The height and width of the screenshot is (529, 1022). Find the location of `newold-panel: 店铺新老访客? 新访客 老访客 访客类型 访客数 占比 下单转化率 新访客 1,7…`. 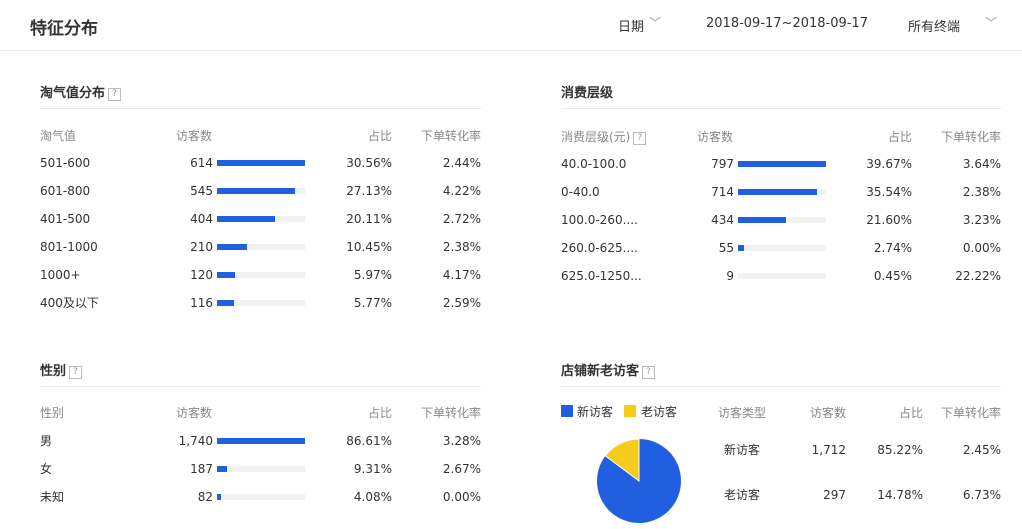

newold-panel: 店铺新老访客? 新访客 老访客 访客类型 访客数 占比 下单转化率 新访客 1,7… is located at coordinates (781, 442).